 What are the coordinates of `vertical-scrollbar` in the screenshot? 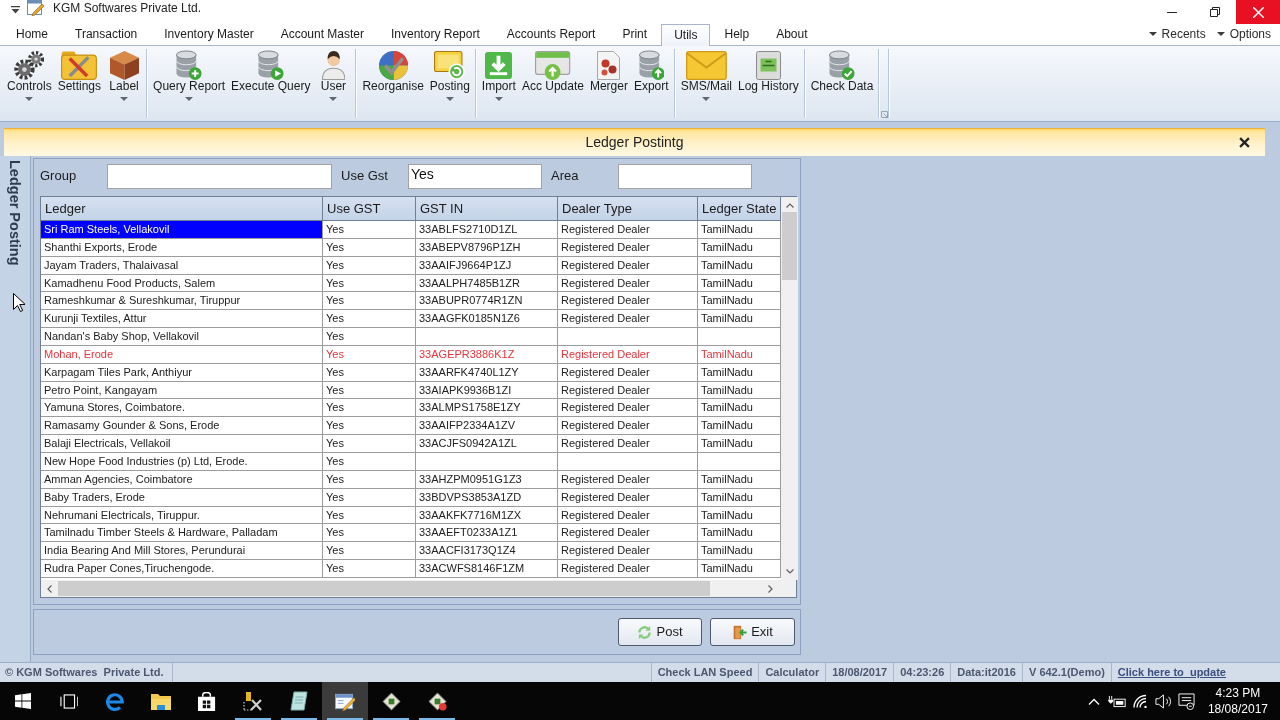 It's located at (789, 388).